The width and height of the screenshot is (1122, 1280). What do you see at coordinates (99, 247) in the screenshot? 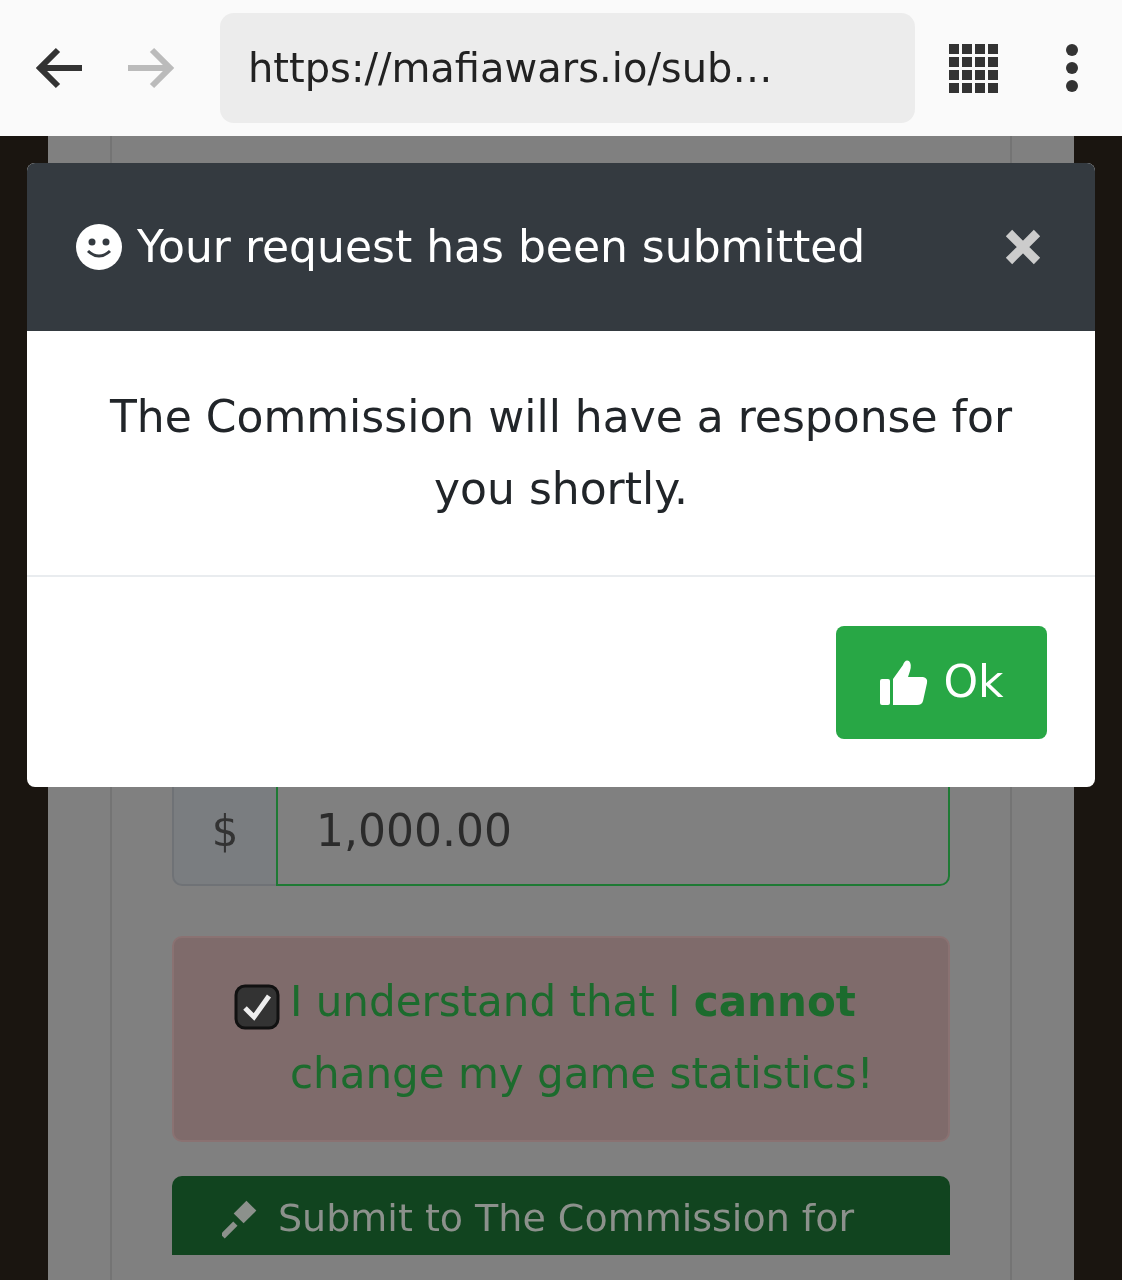
I see `smiley-icon` at bounding box center [99, 247].